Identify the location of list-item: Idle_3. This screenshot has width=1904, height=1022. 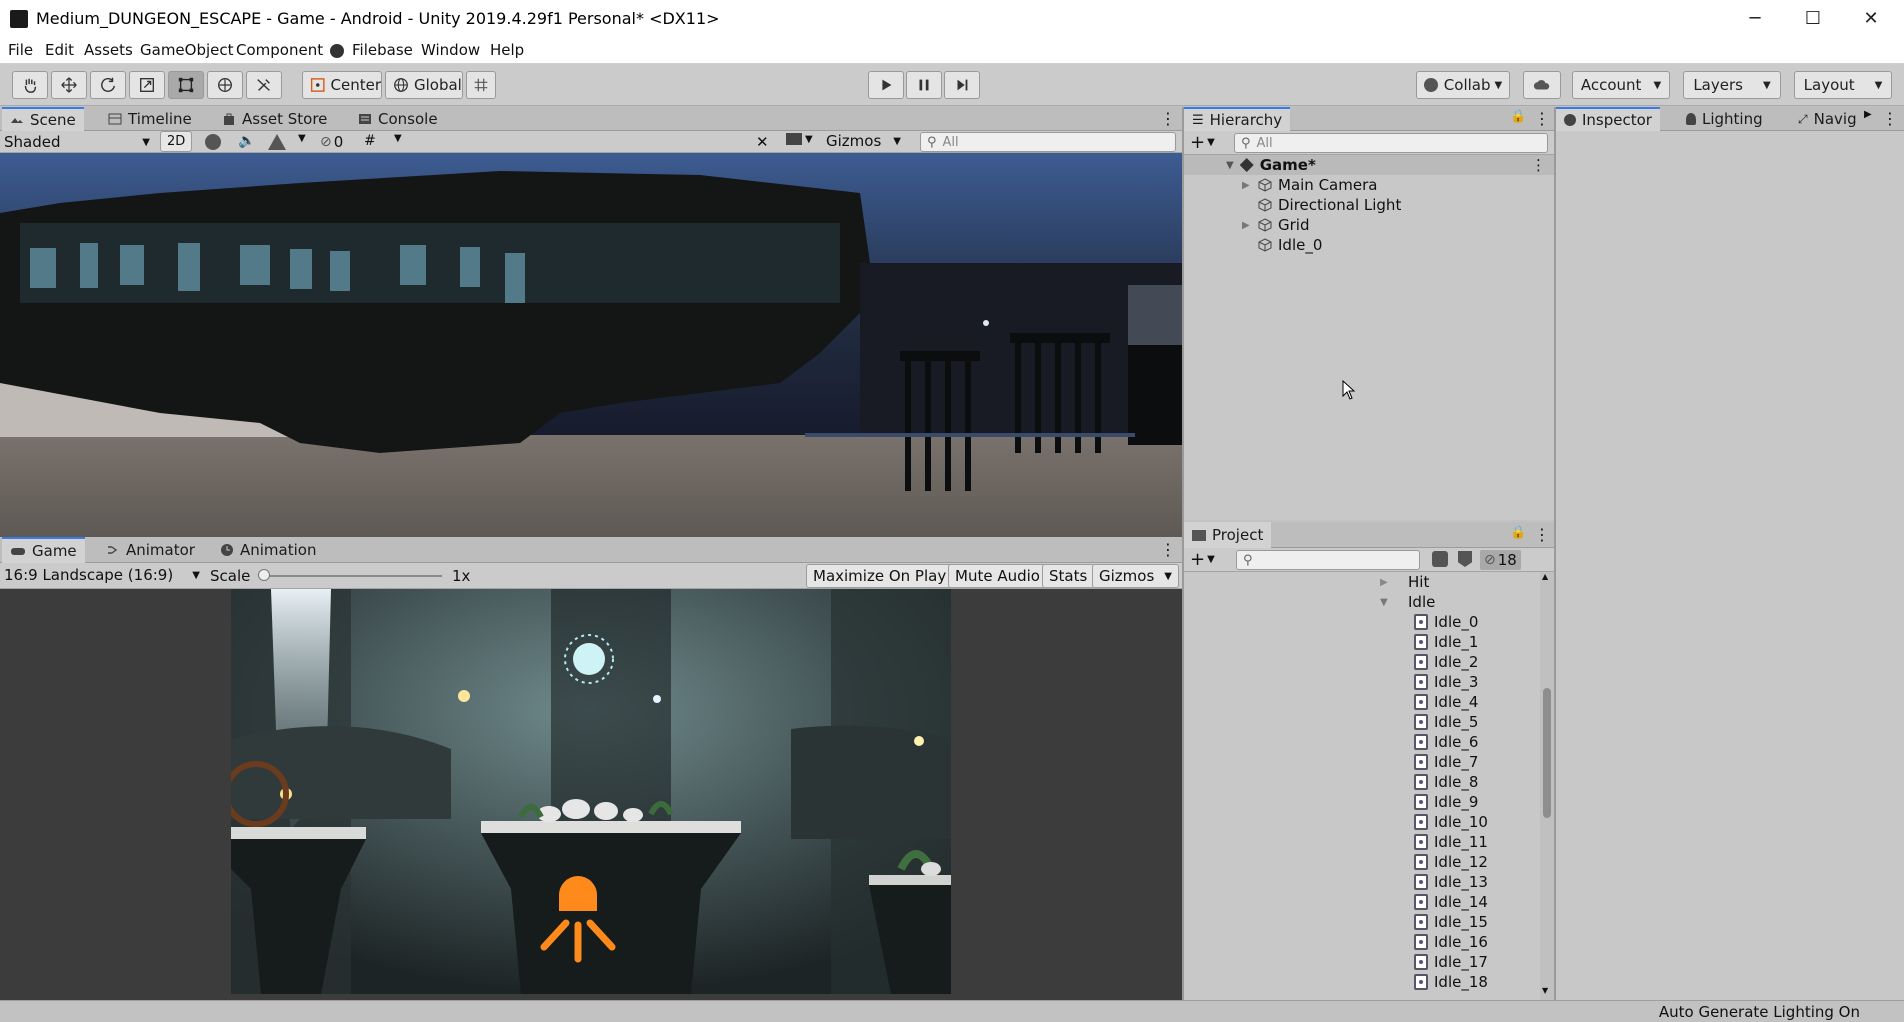
(1469, 682).